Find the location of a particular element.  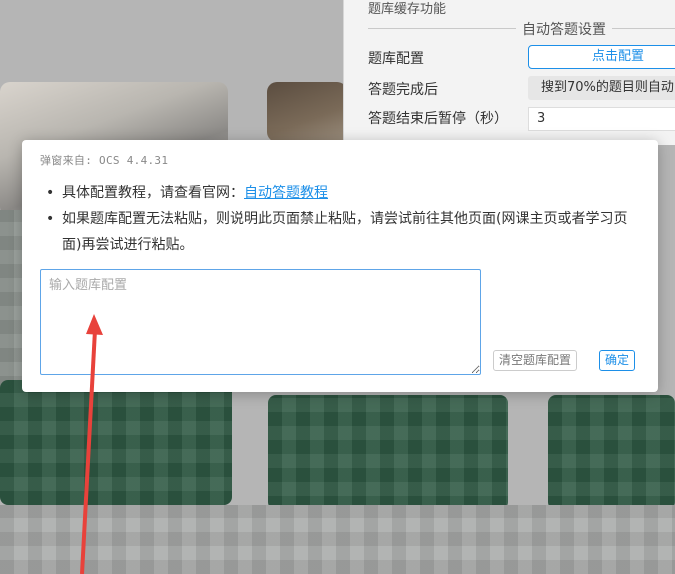

confirm-button: 确定 is located at coordinates (617, 360).